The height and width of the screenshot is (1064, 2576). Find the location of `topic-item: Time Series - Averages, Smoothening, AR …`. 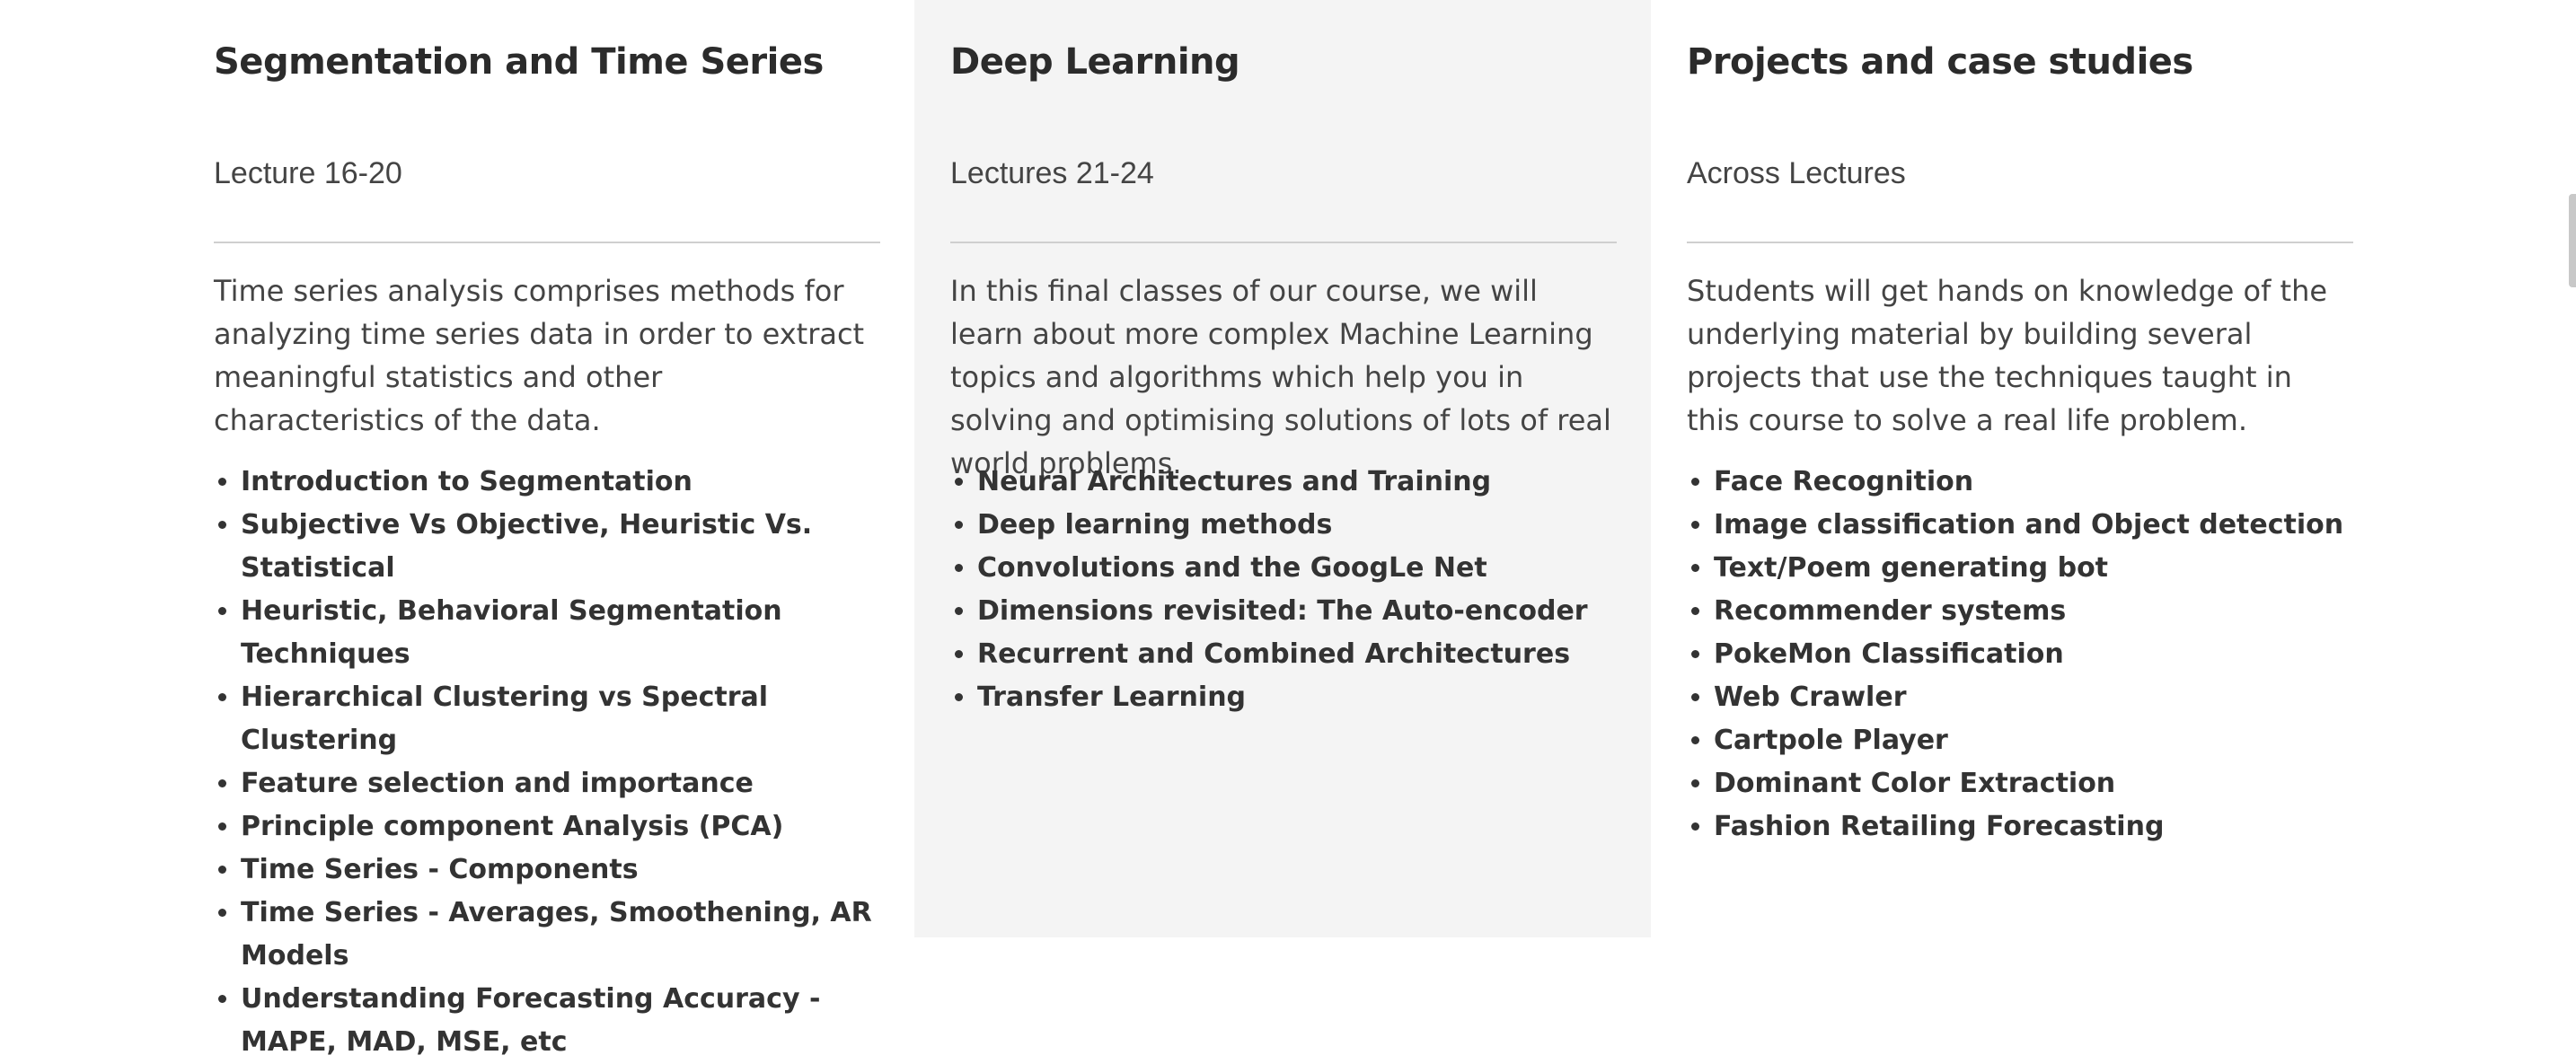

topic-item: Time Series - Averages, Smoothening, AR … is located at coordinates (560, 935).